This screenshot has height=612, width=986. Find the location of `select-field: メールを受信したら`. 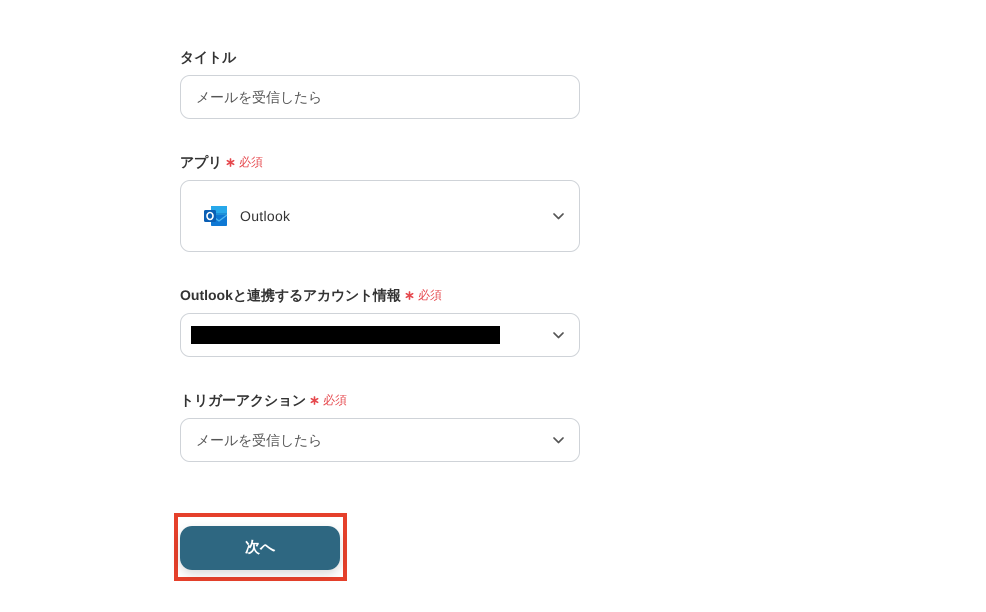

select-field: メールを受信したら is located at coordinates (380, 440).